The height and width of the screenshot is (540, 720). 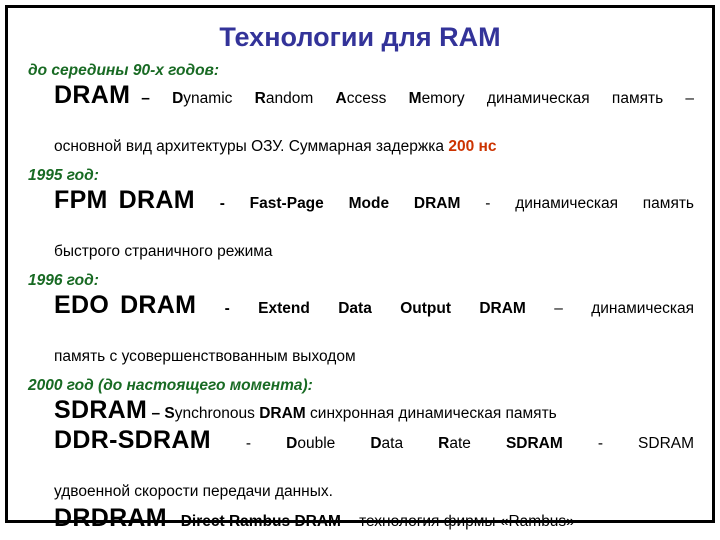 I want to click on section-year-label-fpm: 1995 год:, so click(x=63, y=175).